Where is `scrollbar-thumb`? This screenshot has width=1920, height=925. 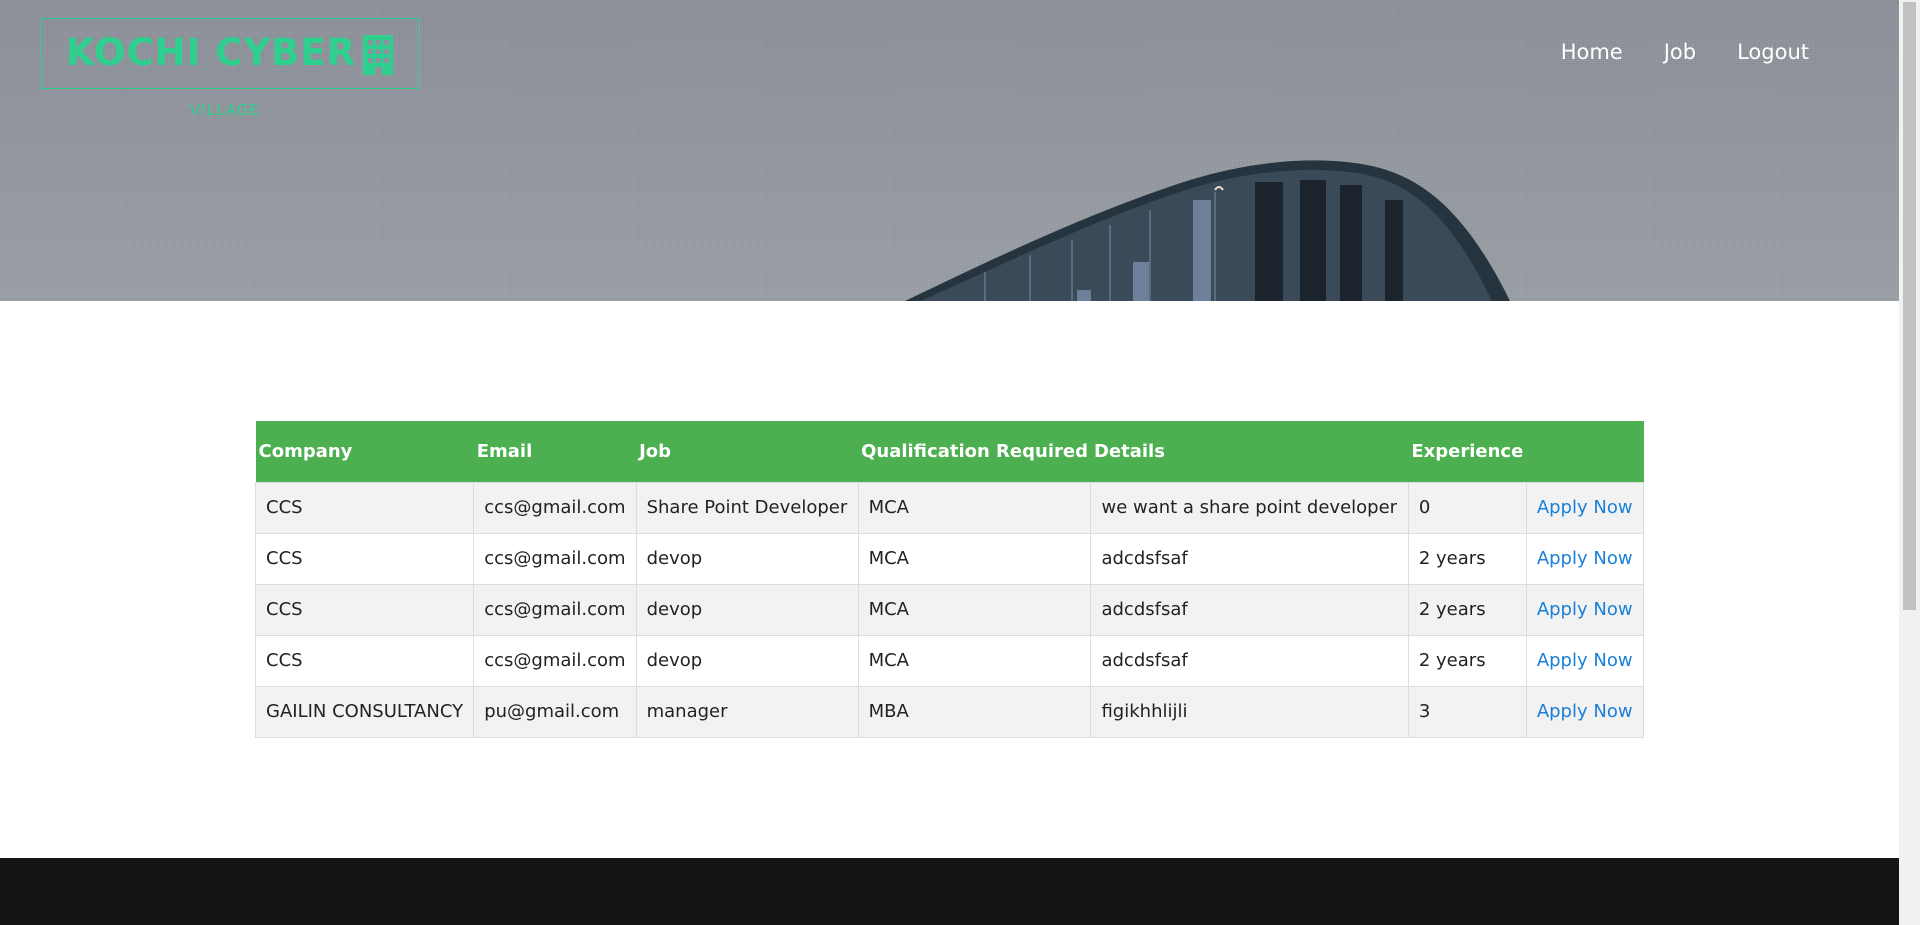
scrollbar-thumb is located at coordinates (1909, 306).